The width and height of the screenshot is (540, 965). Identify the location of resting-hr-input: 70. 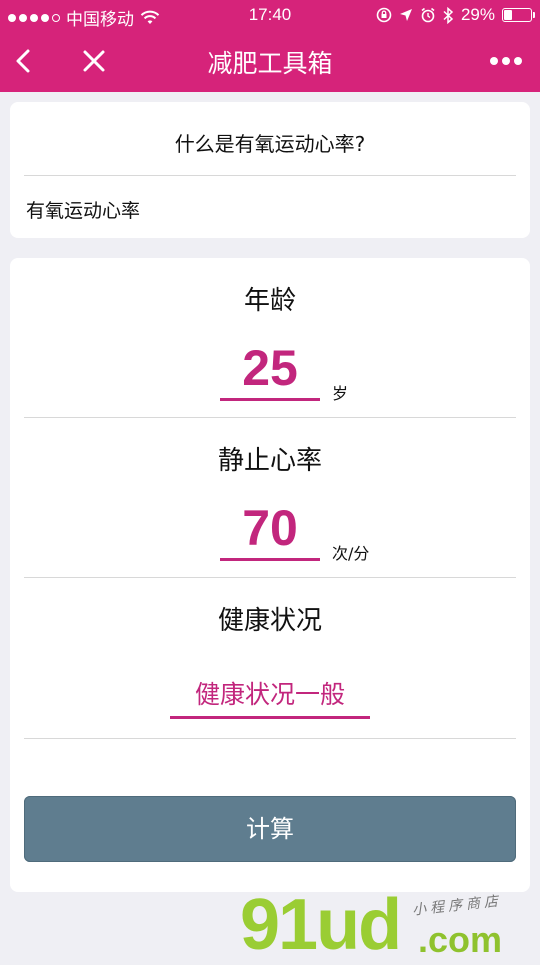
(270, 529).